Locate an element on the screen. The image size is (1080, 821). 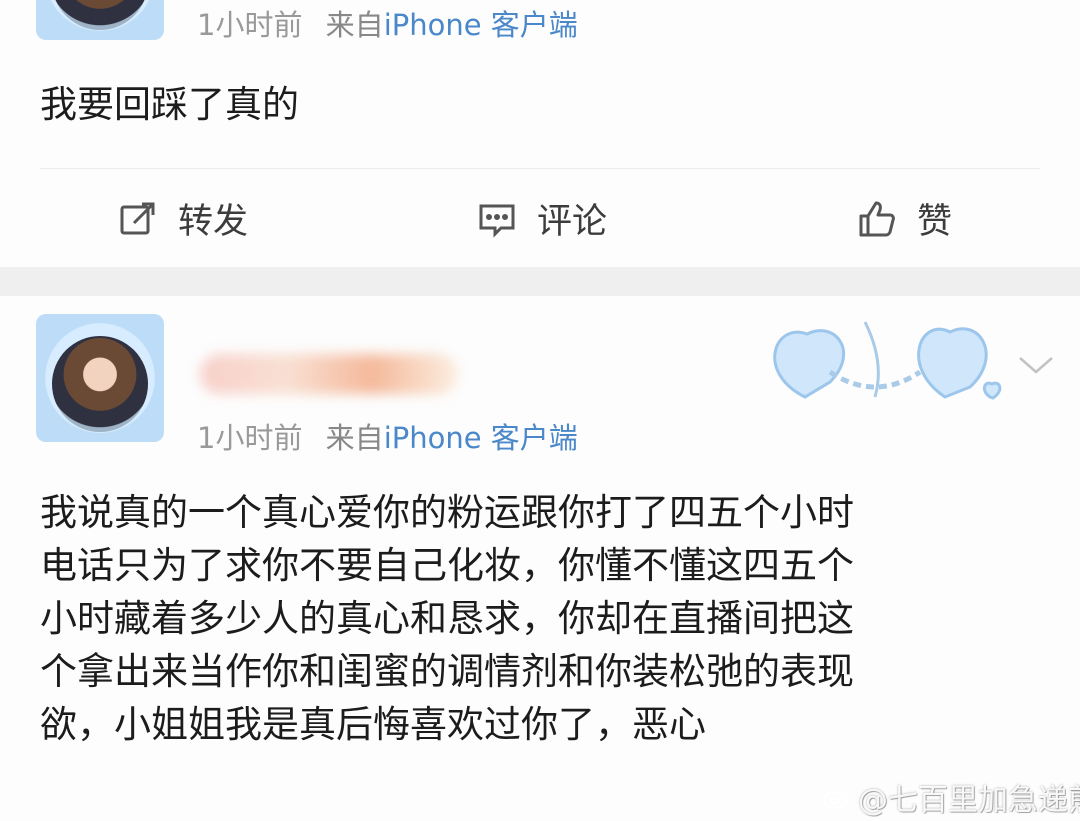
post-text-line: 小时藏着多少人的真心和恳求，你却在直播间把这 is located at coordinates (447, 618).